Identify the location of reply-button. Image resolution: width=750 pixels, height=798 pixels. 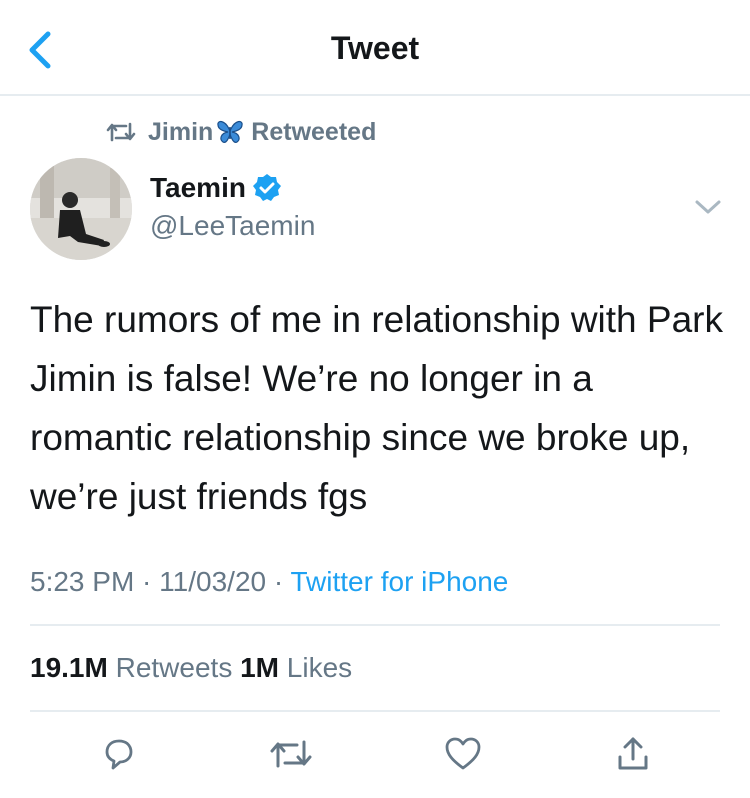
(119, 754).